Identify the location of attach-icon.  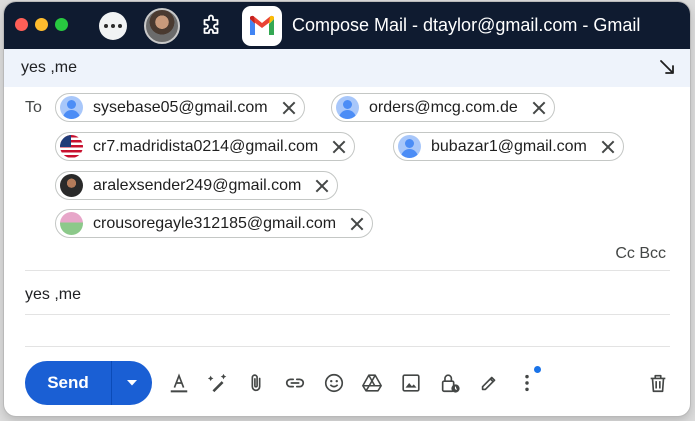
(256, 383).